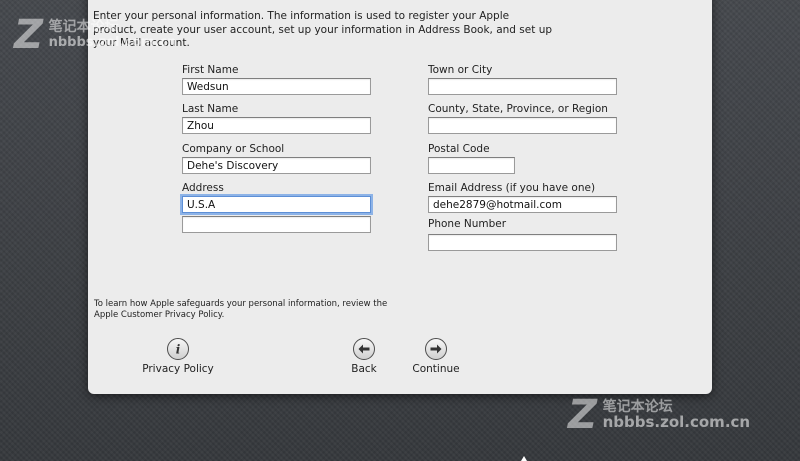  I want to click on address-field-line1, so click(276, 204).